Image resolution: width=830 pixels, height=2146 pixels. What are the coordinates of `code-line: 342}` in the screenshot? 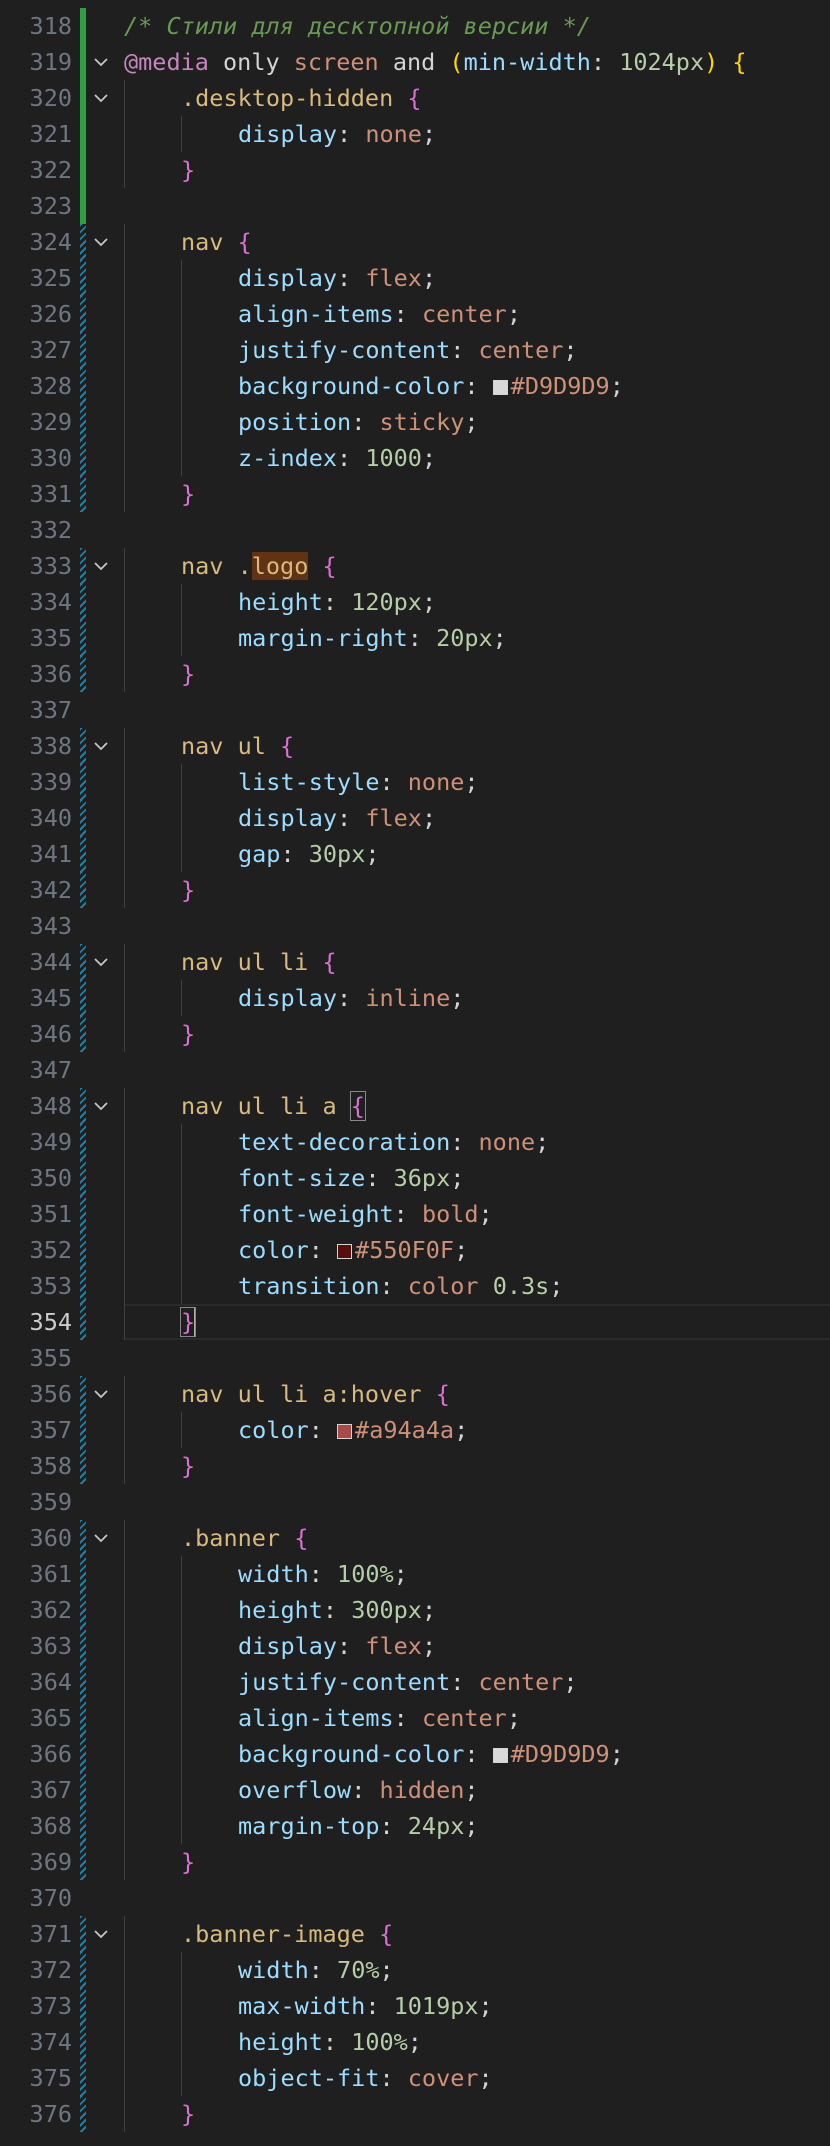 It's located at (415, 890).